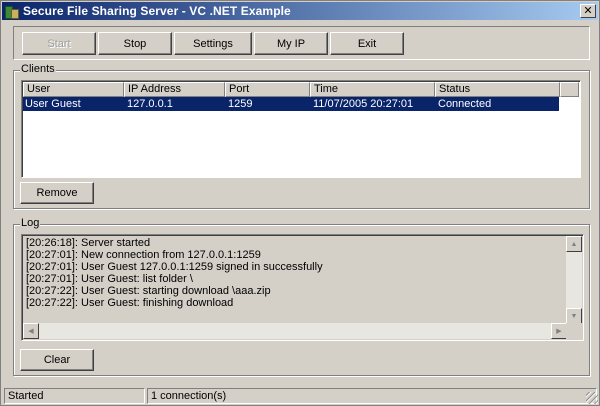  I want to click on status-bar: Started 1 connection(s), so click(300, 396).